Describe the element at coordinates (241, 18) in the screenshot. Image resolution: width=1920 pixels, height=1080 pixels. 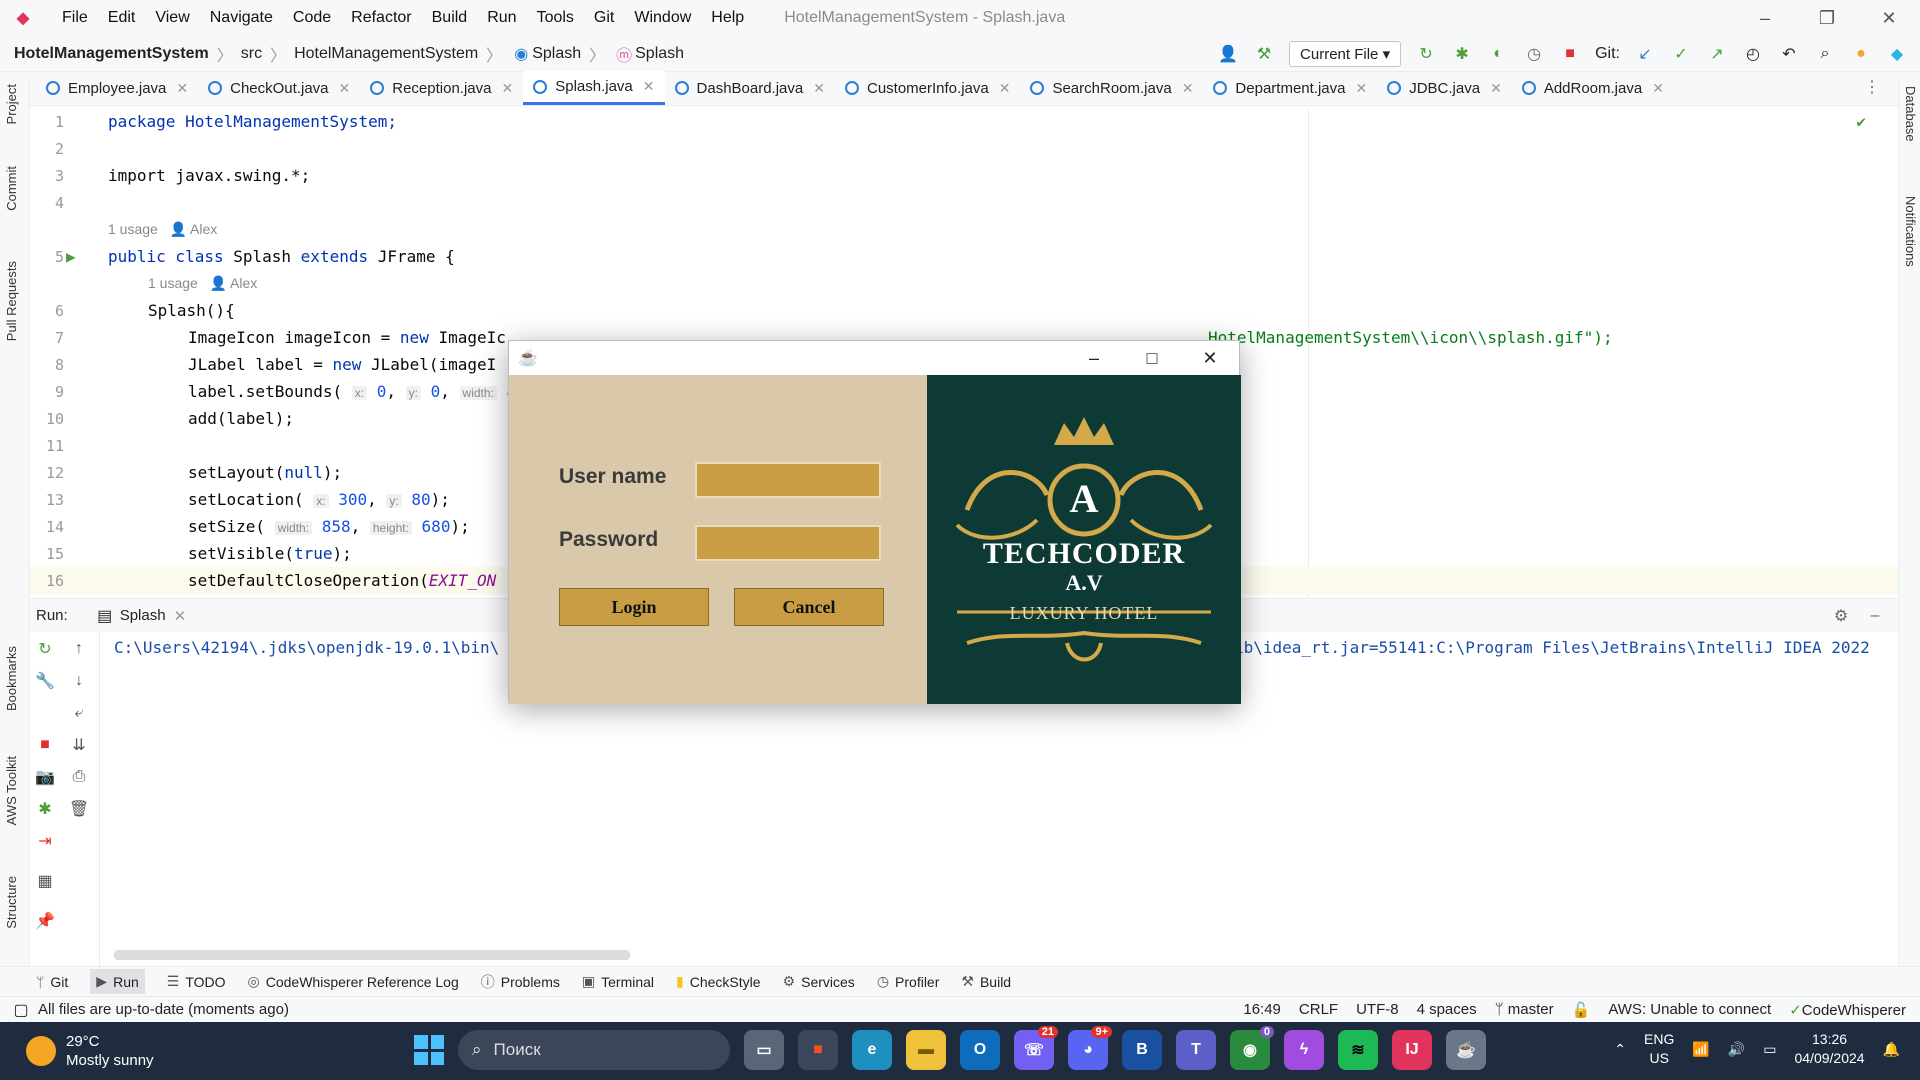
I see `menu-navigate: Navigate` at that location.